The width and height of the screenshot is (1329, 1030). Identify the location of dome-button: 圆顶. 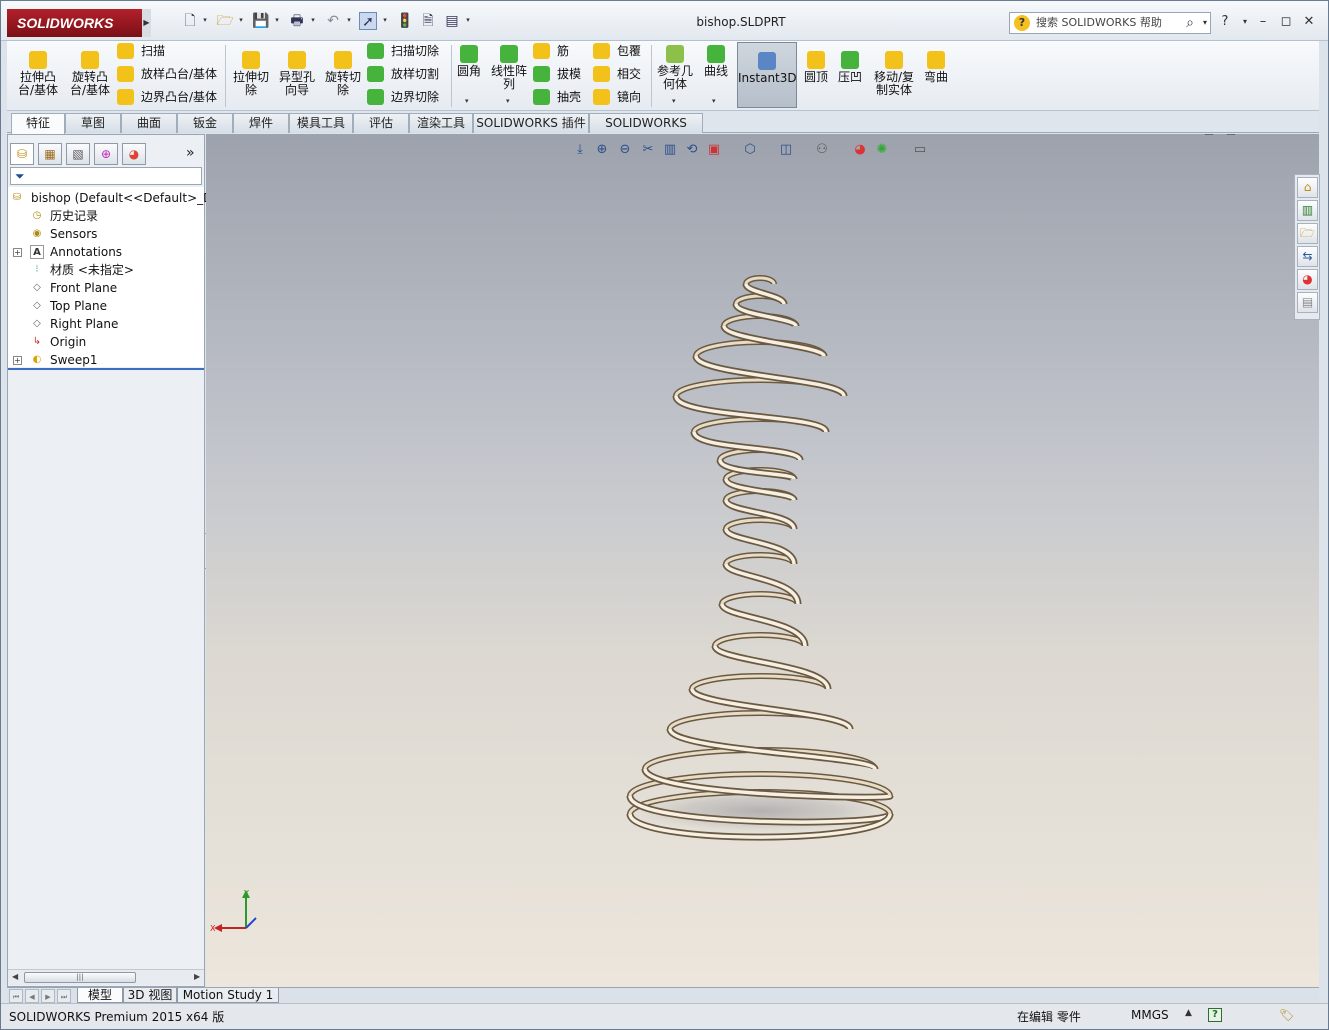
(816, 67).